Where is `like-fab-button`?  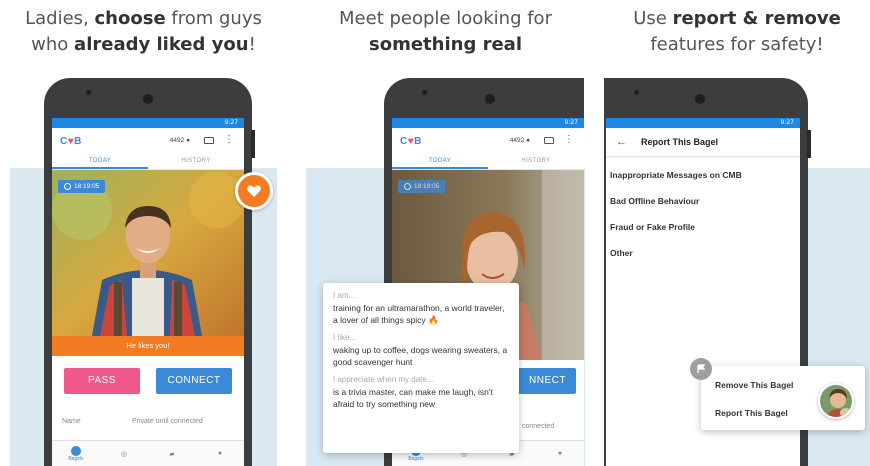 like-fab-button is located at coordinates (254, 191).